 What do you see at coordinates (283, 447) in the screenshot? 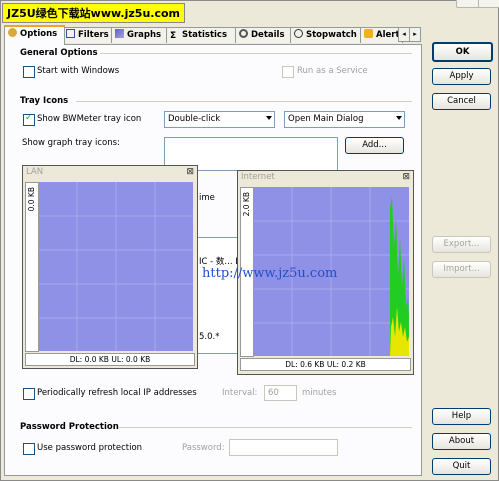
I see `password-input` at bounding box center [283, 447].